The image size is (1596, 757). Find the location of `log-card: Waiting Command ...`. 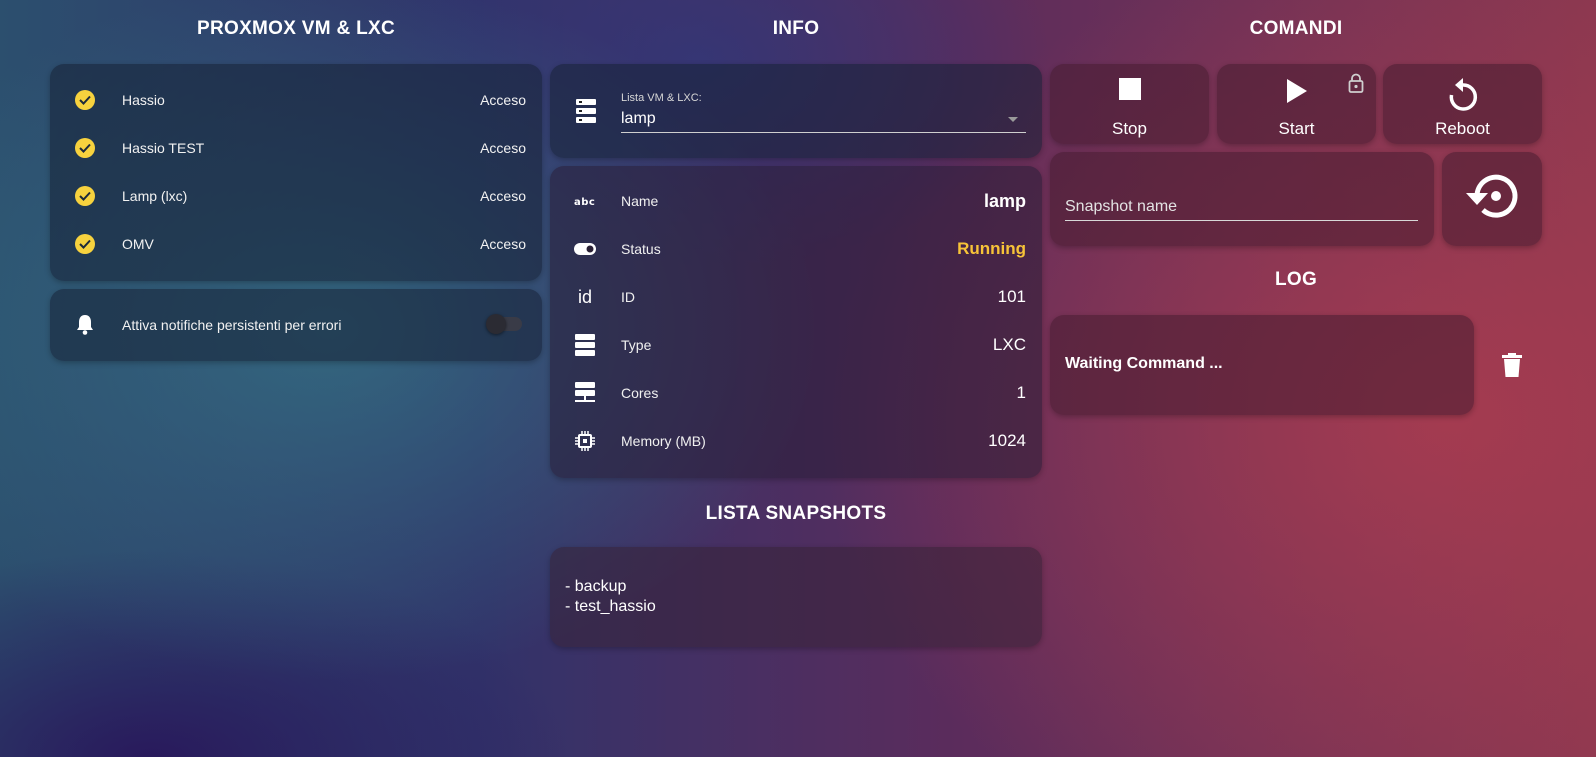

log-card: Waiting Command ... is located at coordinates (1262, 365).